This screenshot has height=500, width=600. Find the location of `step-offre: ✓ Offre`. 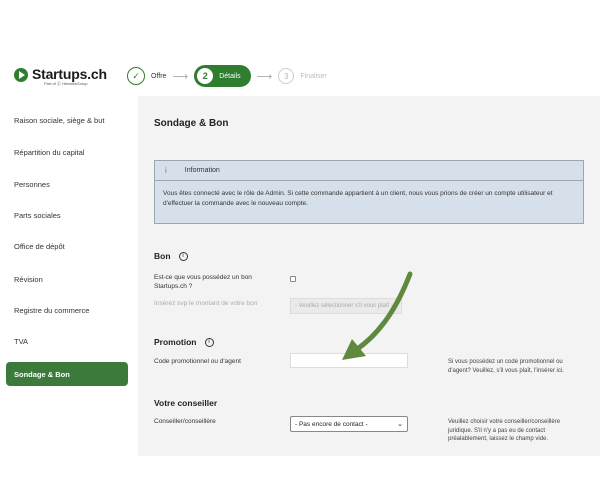

step-offre: ✓ Offre is located at coordinates (146, 76).